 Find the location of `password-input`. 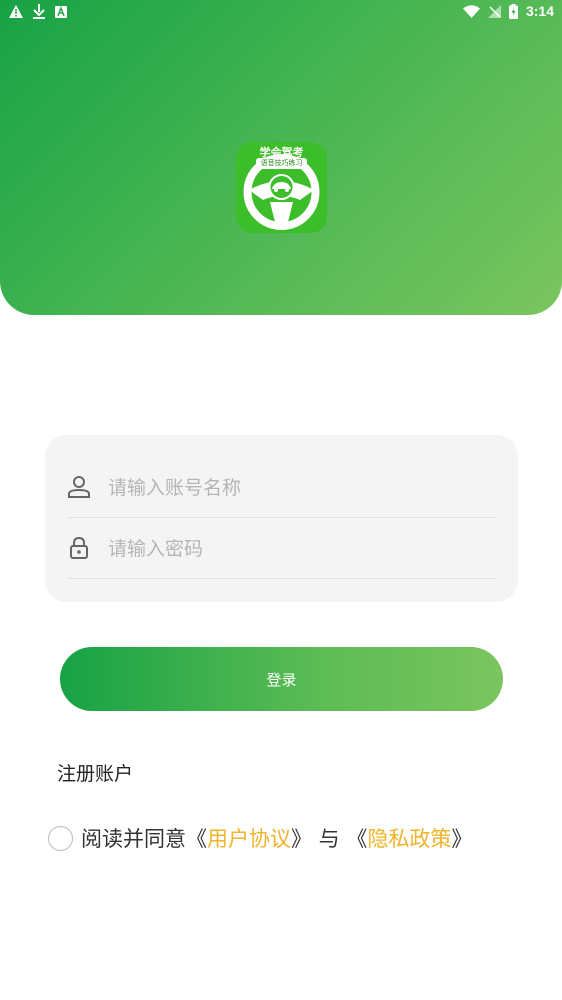

password-input is located at coordinates (293, 549).